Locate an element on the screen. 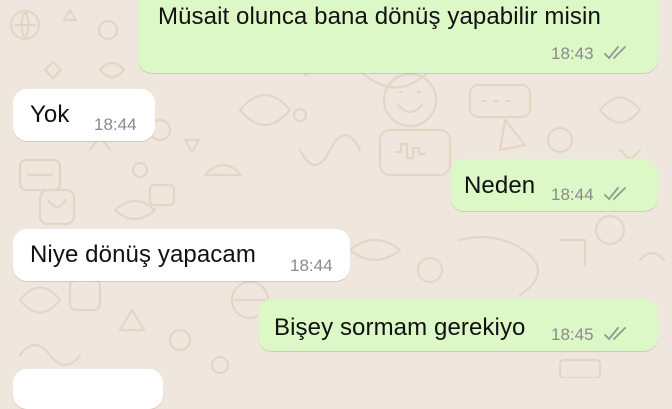  message-bubble-outgoing: Bişey sormam gerekiyo 18:45 is located at coordinates (458, 325).